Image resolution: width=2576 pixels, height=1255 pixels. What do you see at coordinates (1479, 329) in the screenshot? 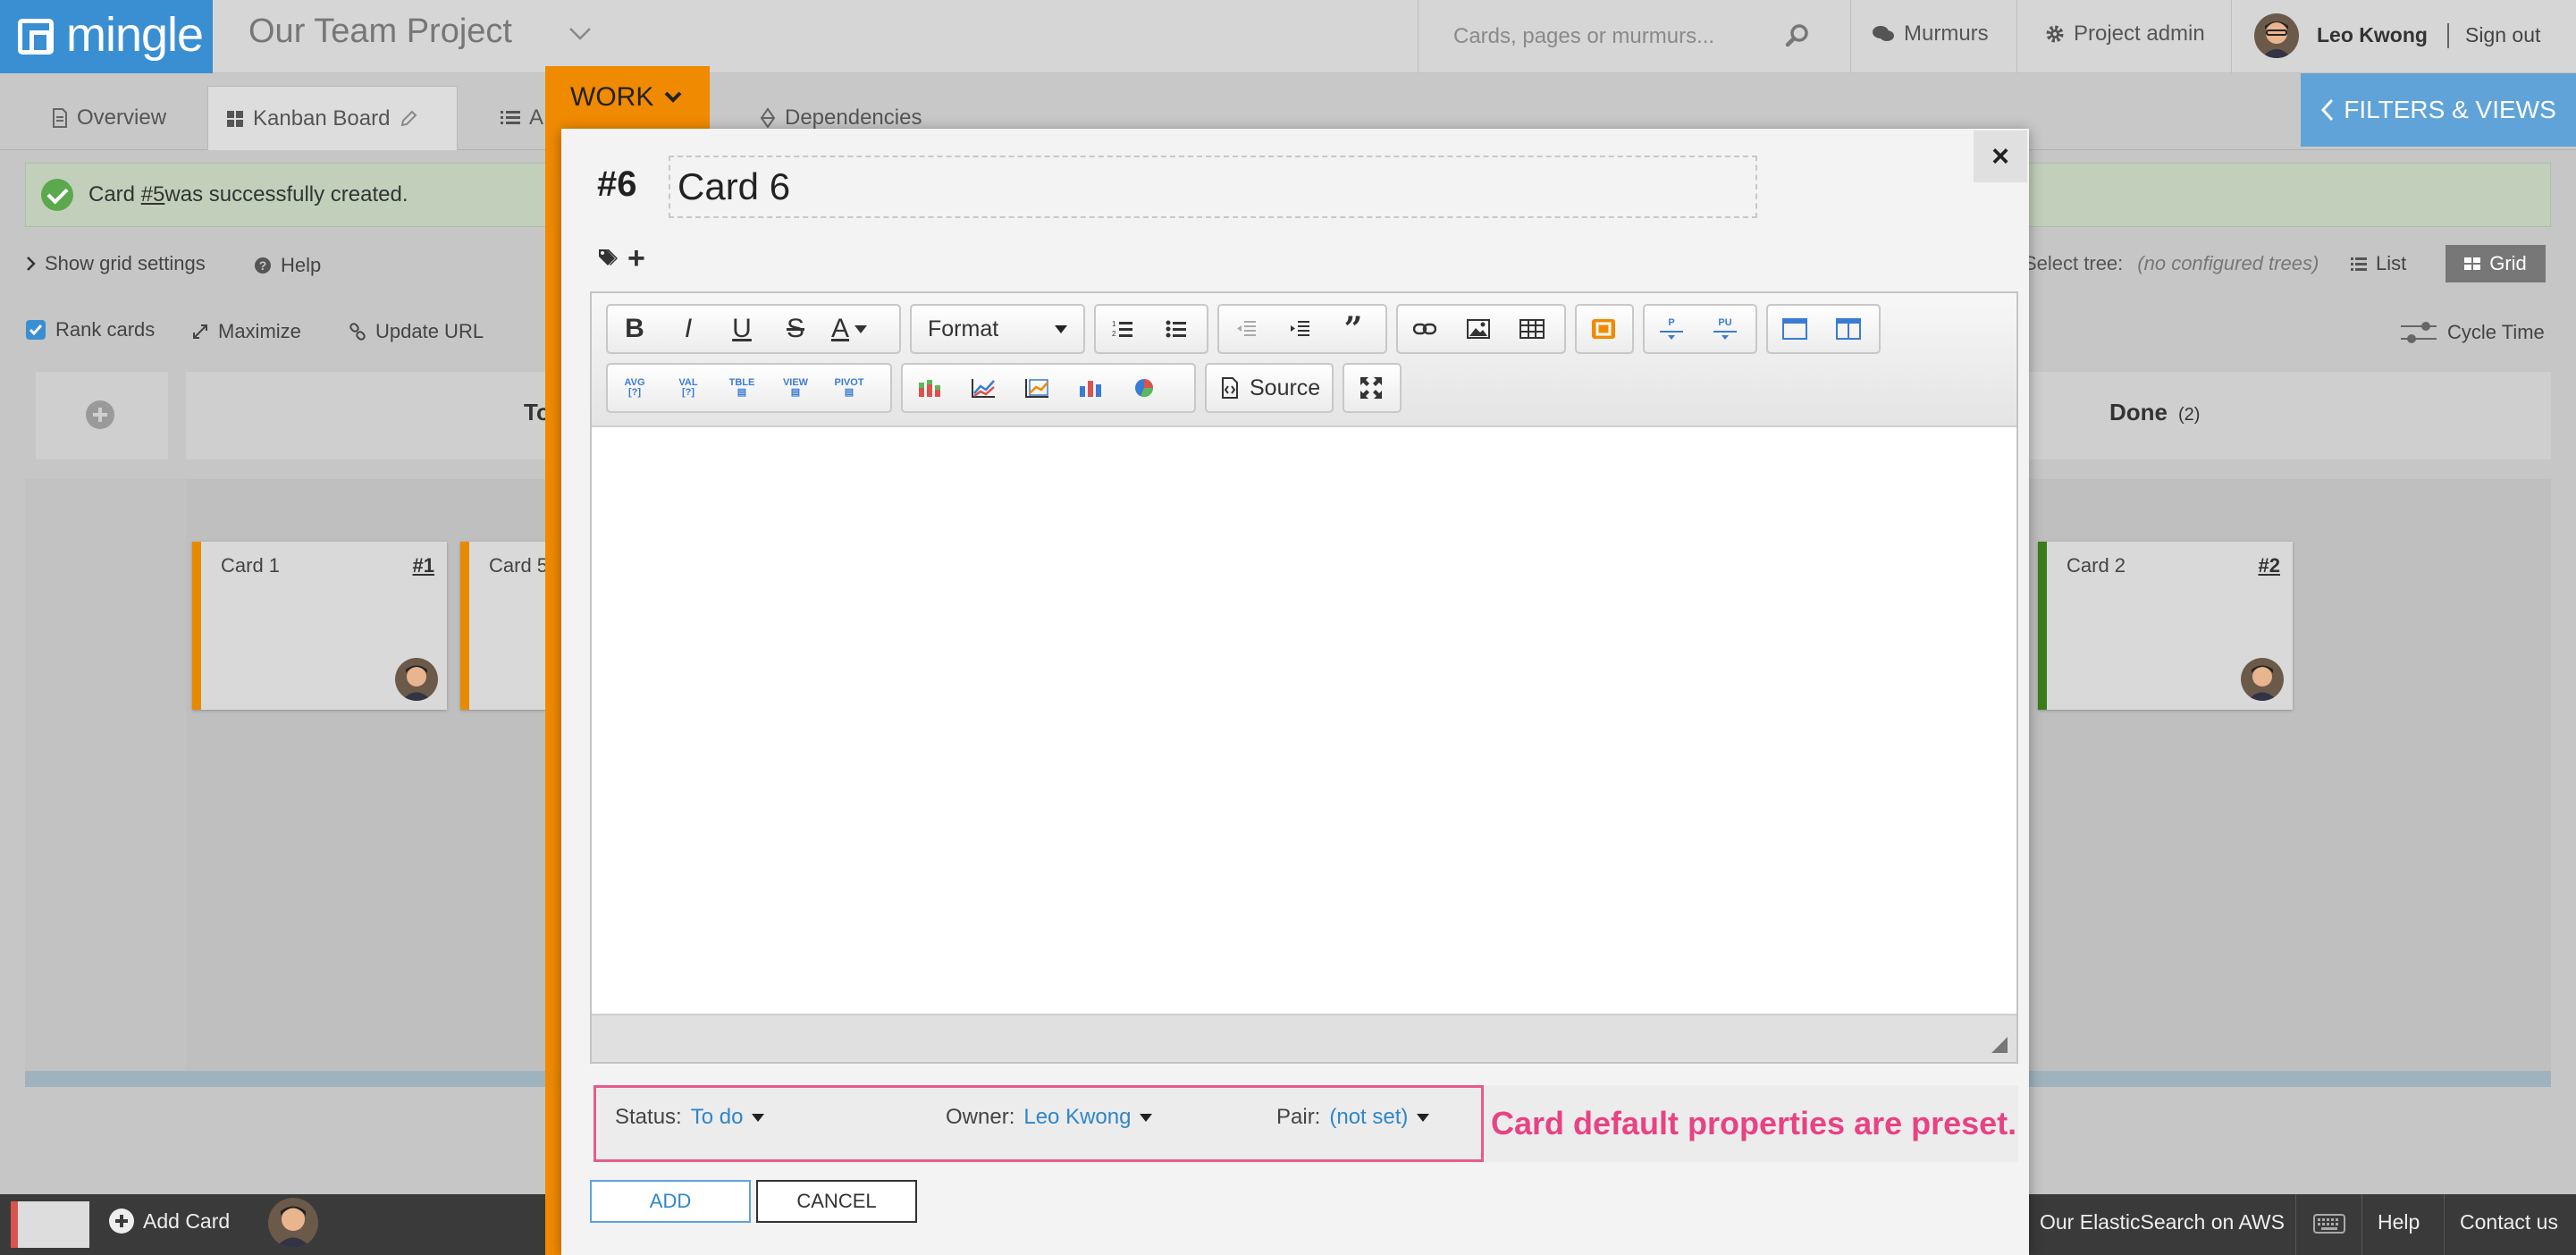
I see `image-button` at bounding box center [1479, 329].